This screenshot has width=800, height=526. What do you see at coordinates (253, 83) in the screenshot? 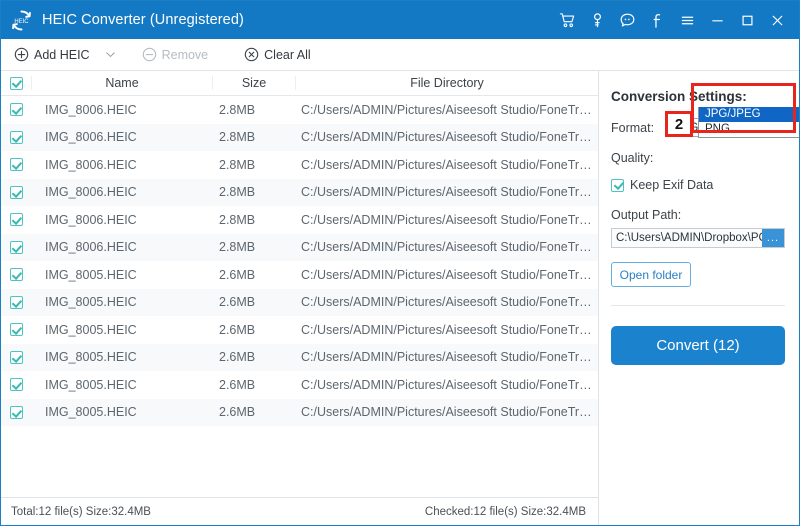
I see `column-header-size: Size` at bounding box center [253, 83].